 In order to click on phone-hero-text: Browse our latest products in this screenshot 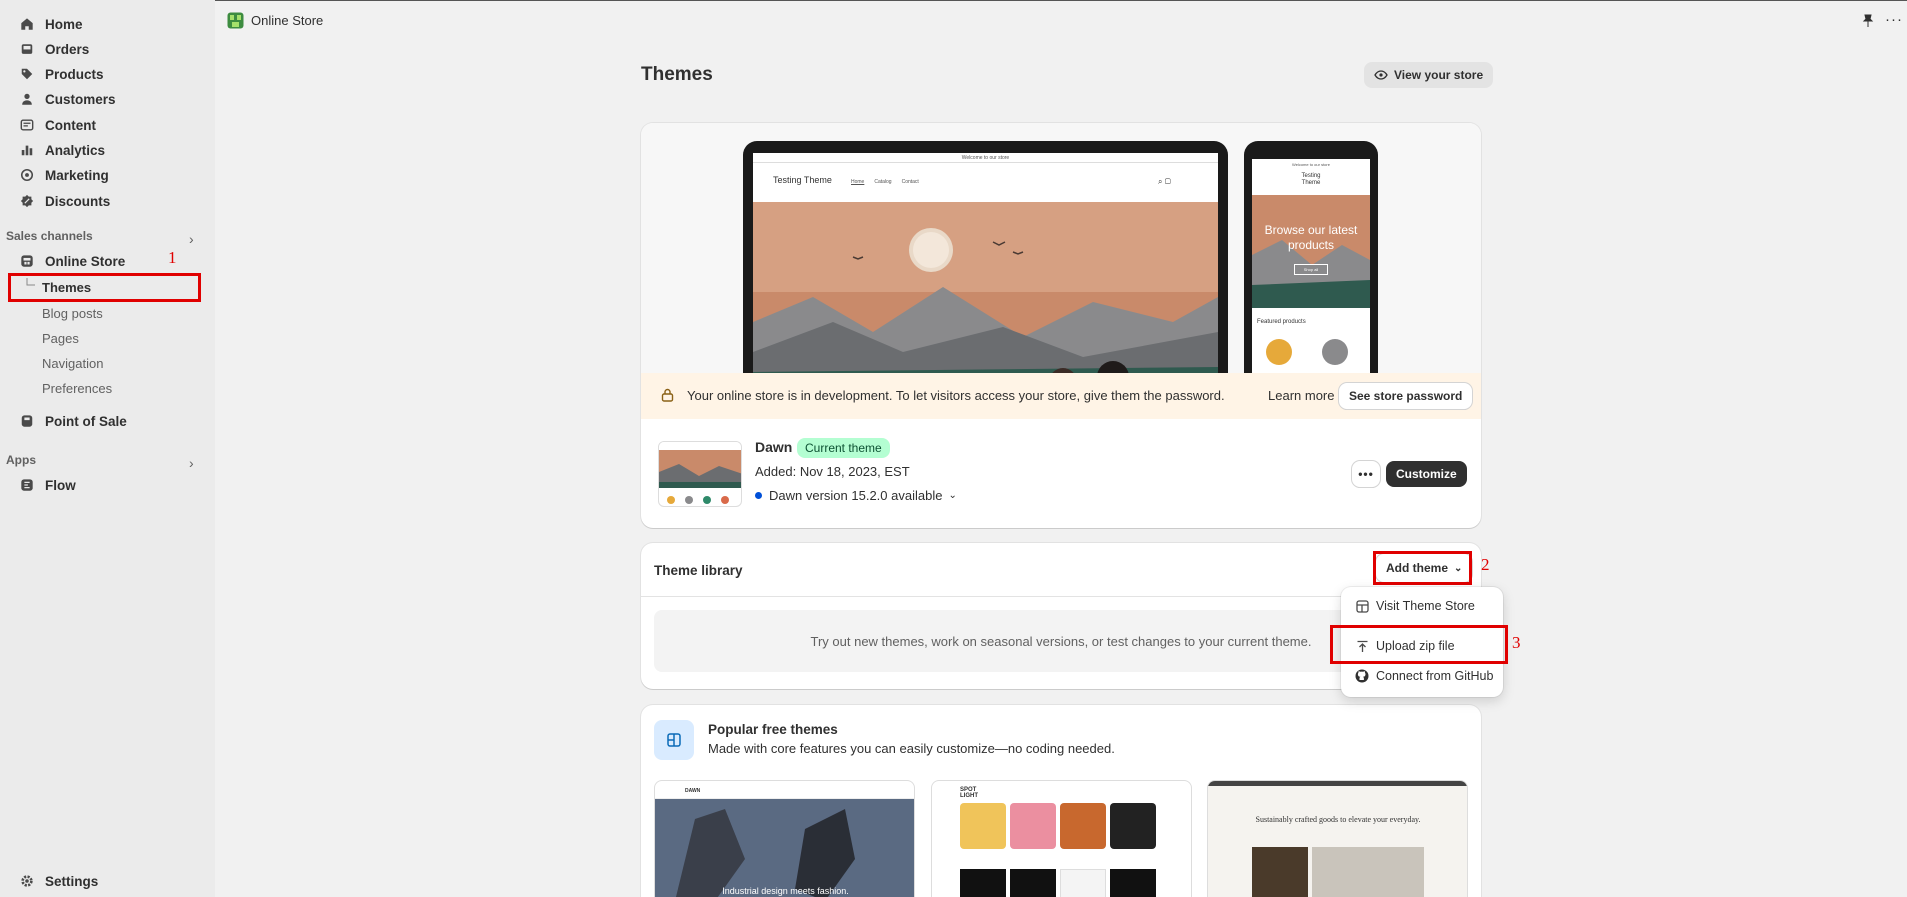, I will do `click(1311, 237)`.